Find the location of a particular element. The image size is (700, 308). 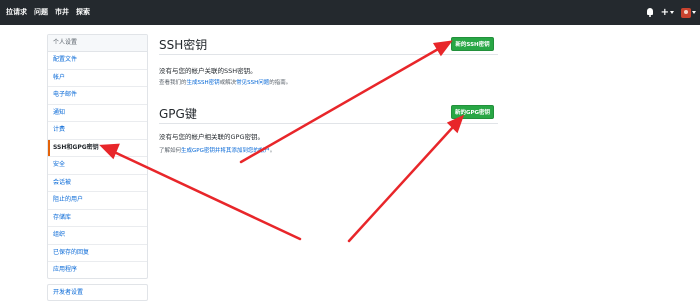

sidebar-item-applications: 应用程序 is located at coordinates (97, 270).